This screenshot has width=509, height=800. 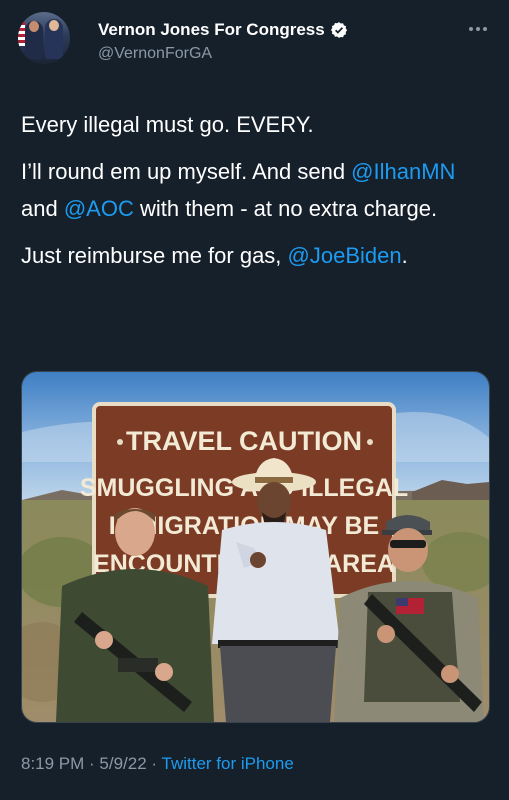 I want to click on mention-link-biden: @JoeBiden, so click(x=345, y=255).